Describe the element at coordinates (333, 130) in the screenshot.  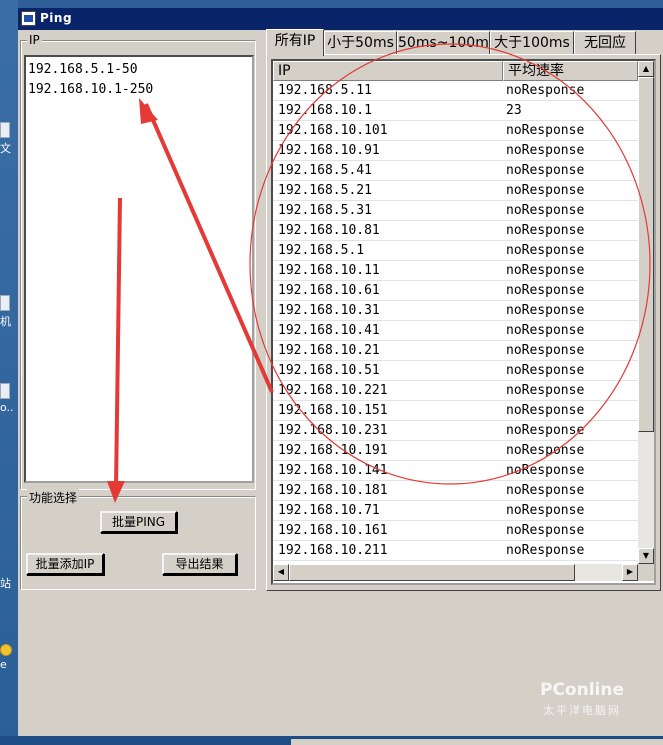
I see `row-ip: 192.168.10.101` at that location.